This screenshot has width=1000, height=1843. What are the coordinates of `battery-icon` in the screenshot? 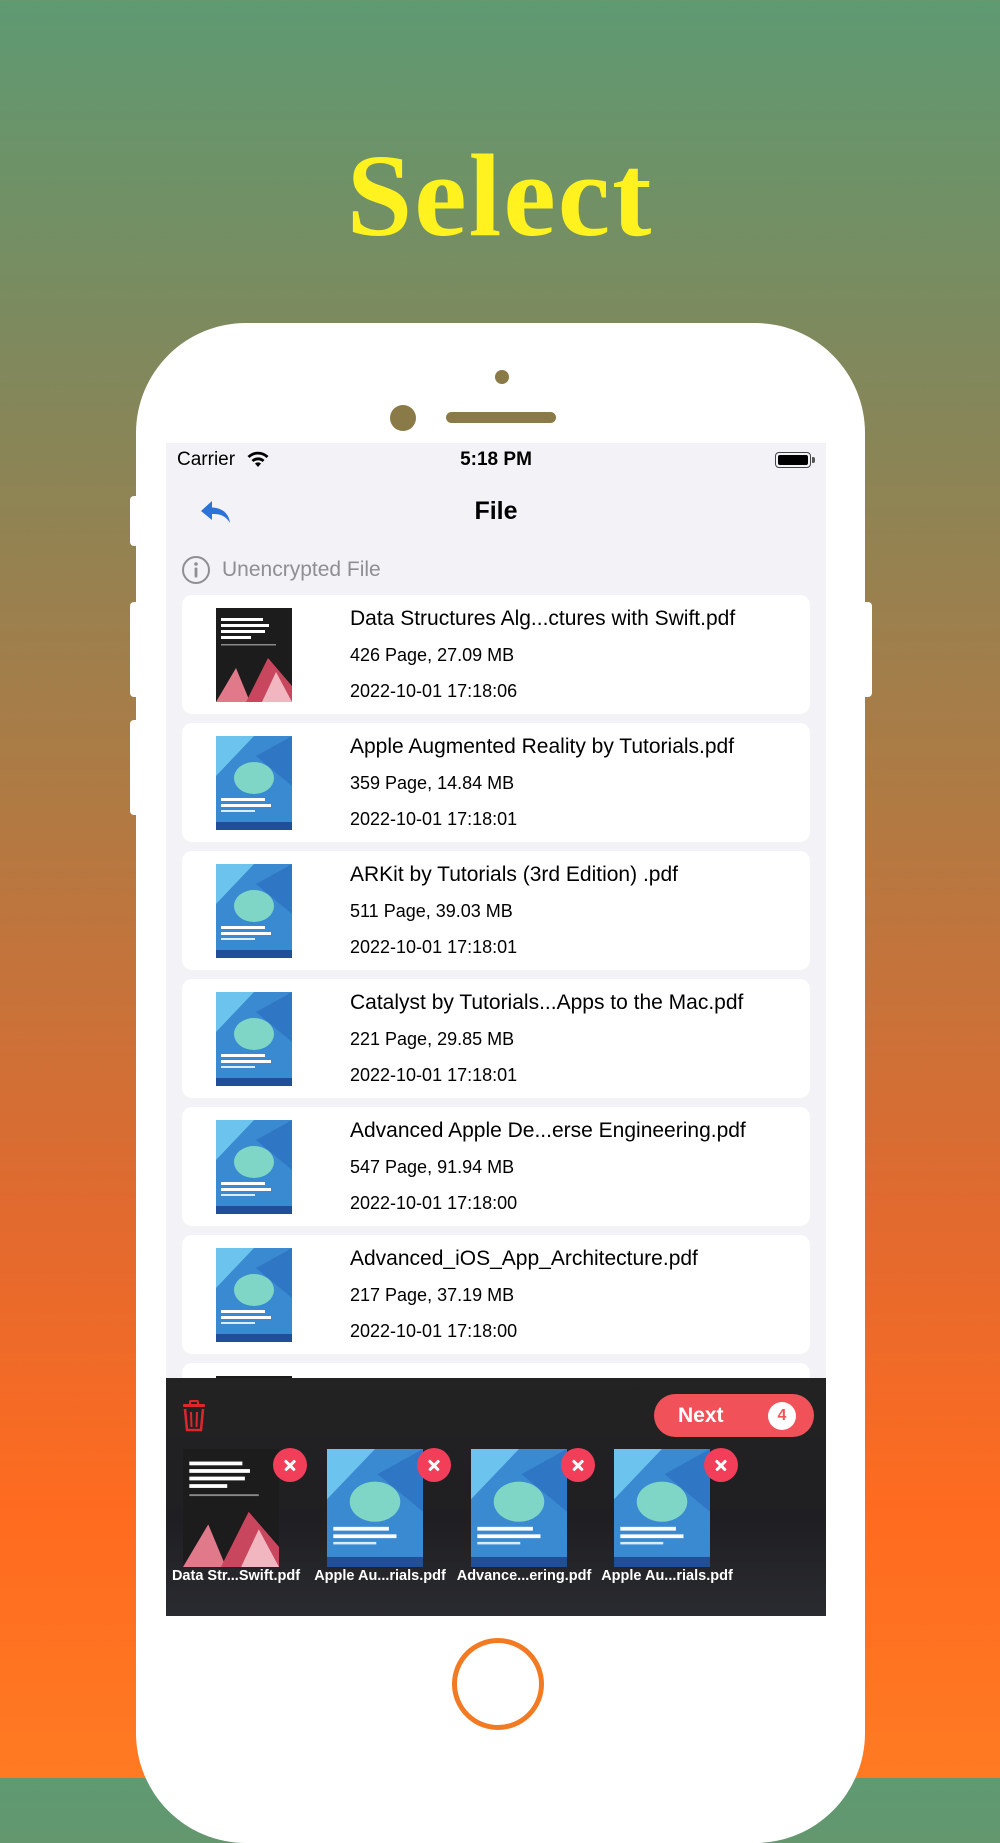 It's located at (795, 460).